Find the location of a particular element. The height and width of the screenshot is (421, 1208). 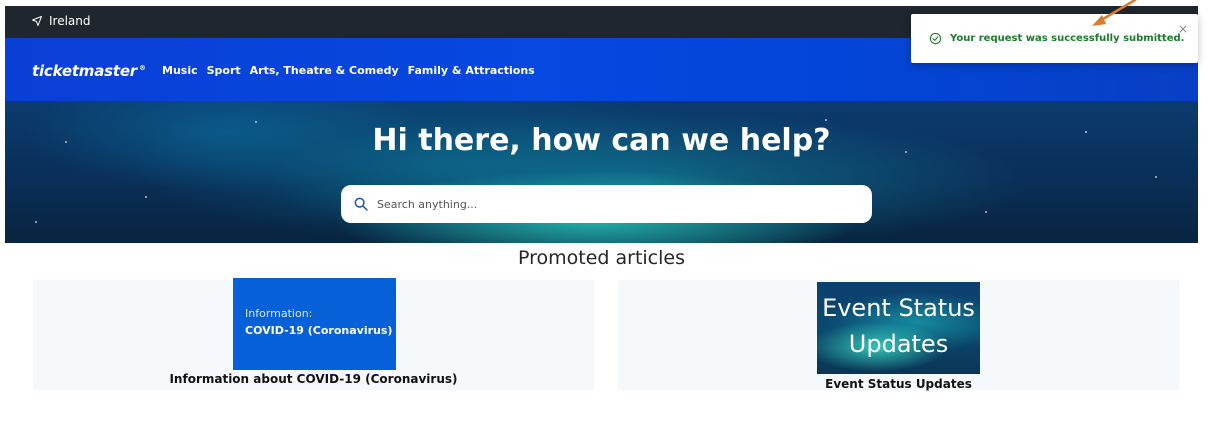

check-circle-icon is located at coordinates (935, 38).